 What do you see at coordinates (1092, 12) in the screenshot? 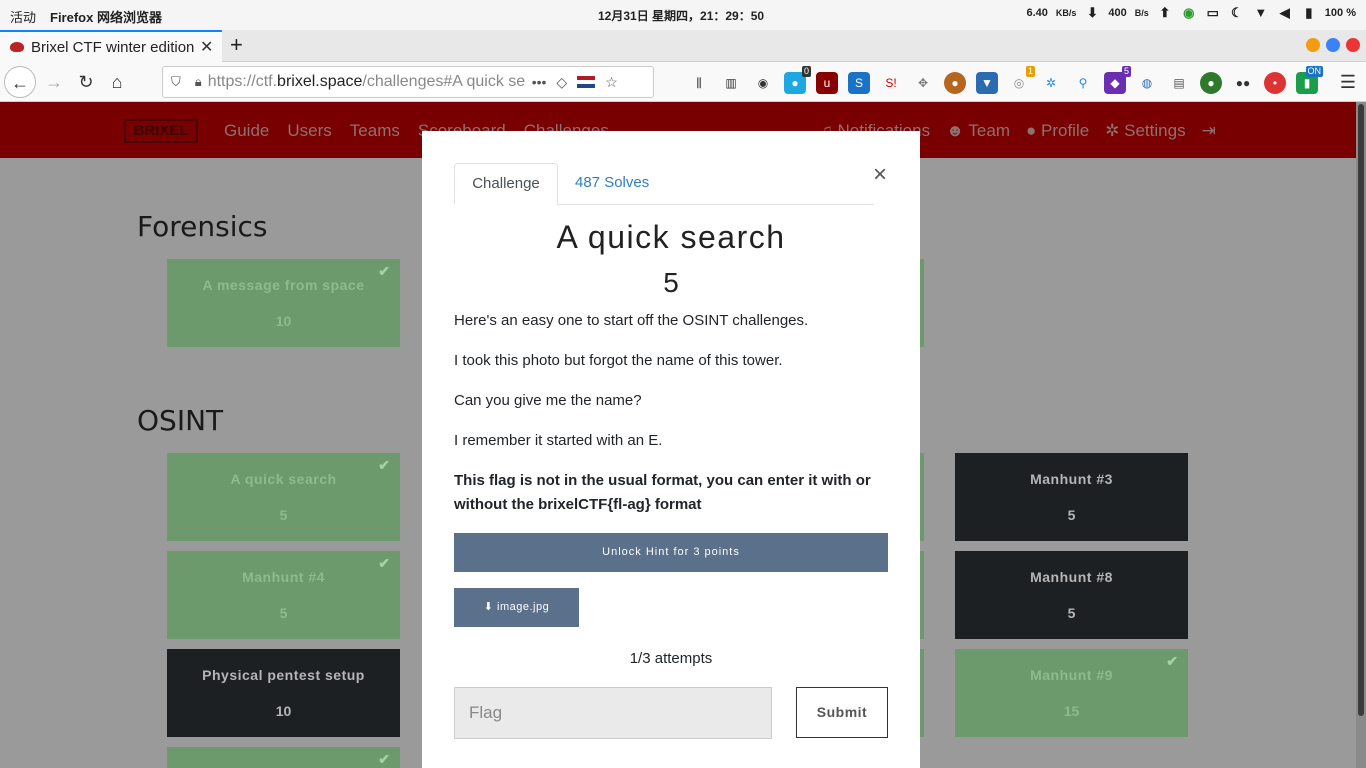
I see `download-arrow-icon: ⬇` at bounding box center [1092, 12].